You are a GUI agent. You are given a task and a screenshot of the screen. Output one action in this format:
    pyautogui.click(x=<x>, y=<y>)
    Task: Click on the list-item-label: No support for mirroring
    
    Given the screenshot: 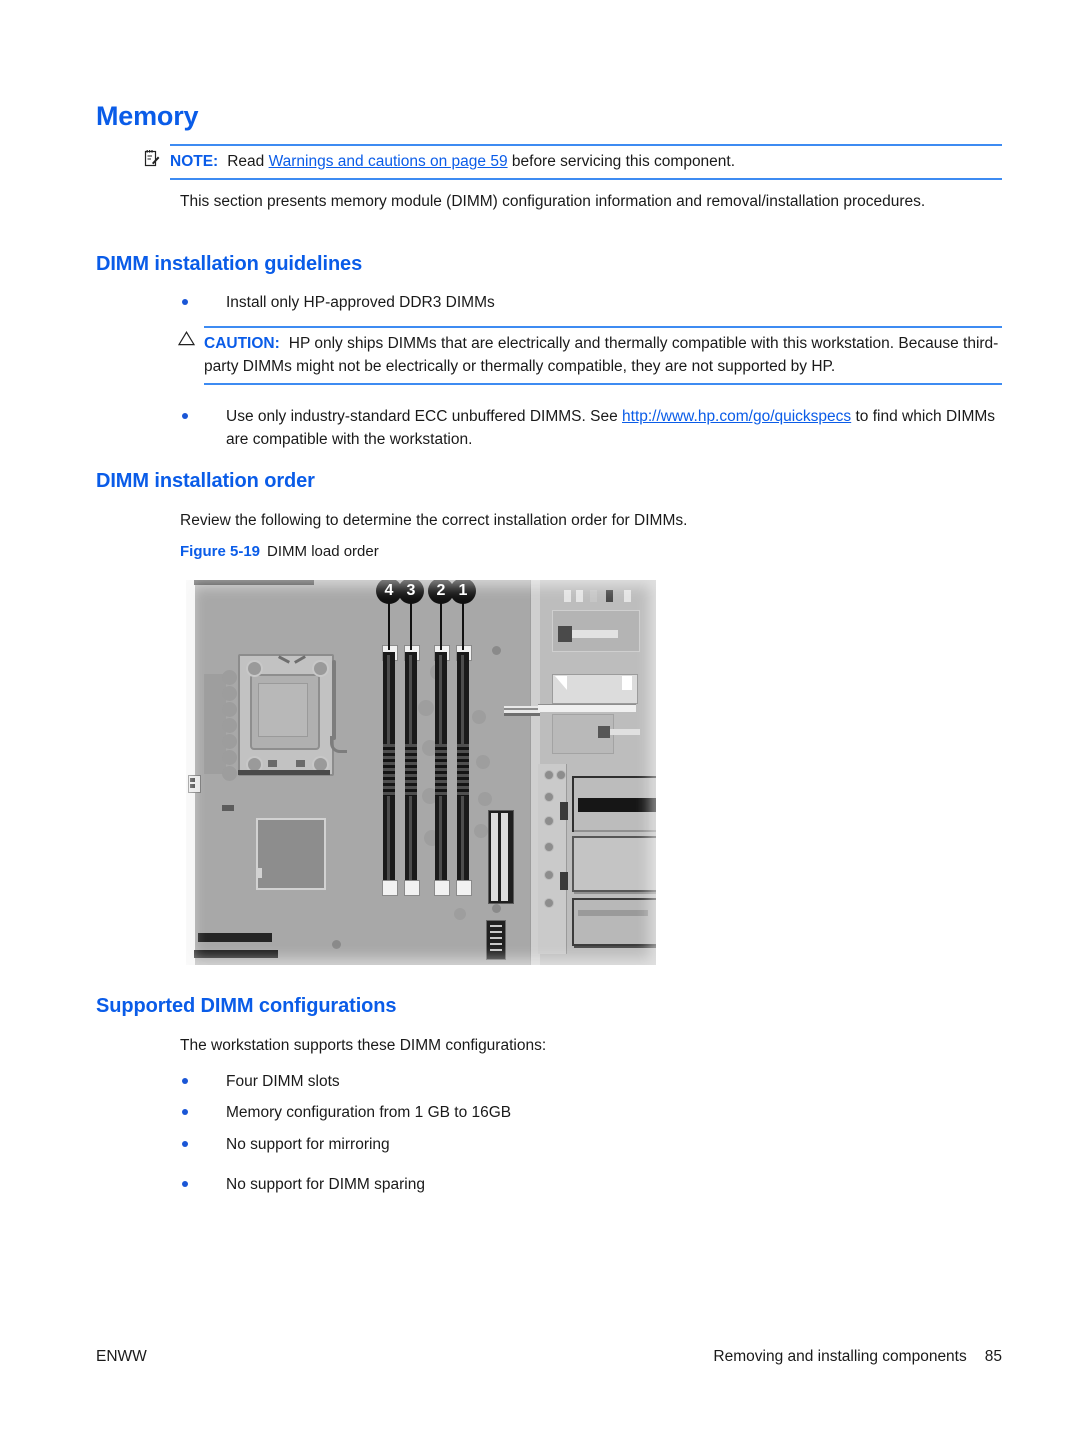 What is the action you would take?
    pyautogui.click(x=308, y=1144)
    